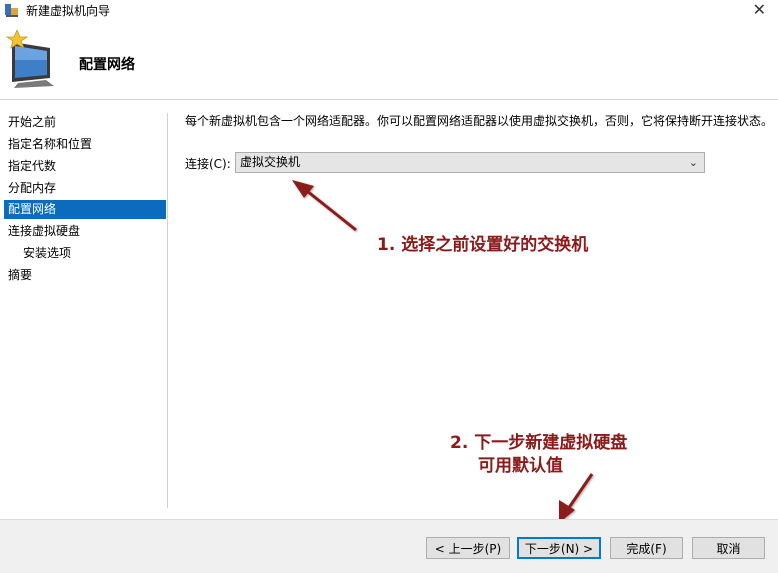 This screenshot has width=778, height=573. What do you see at coordinates (167, 310) in the screenshot?
I see `nav-divider` at bounding box center [167, 310].